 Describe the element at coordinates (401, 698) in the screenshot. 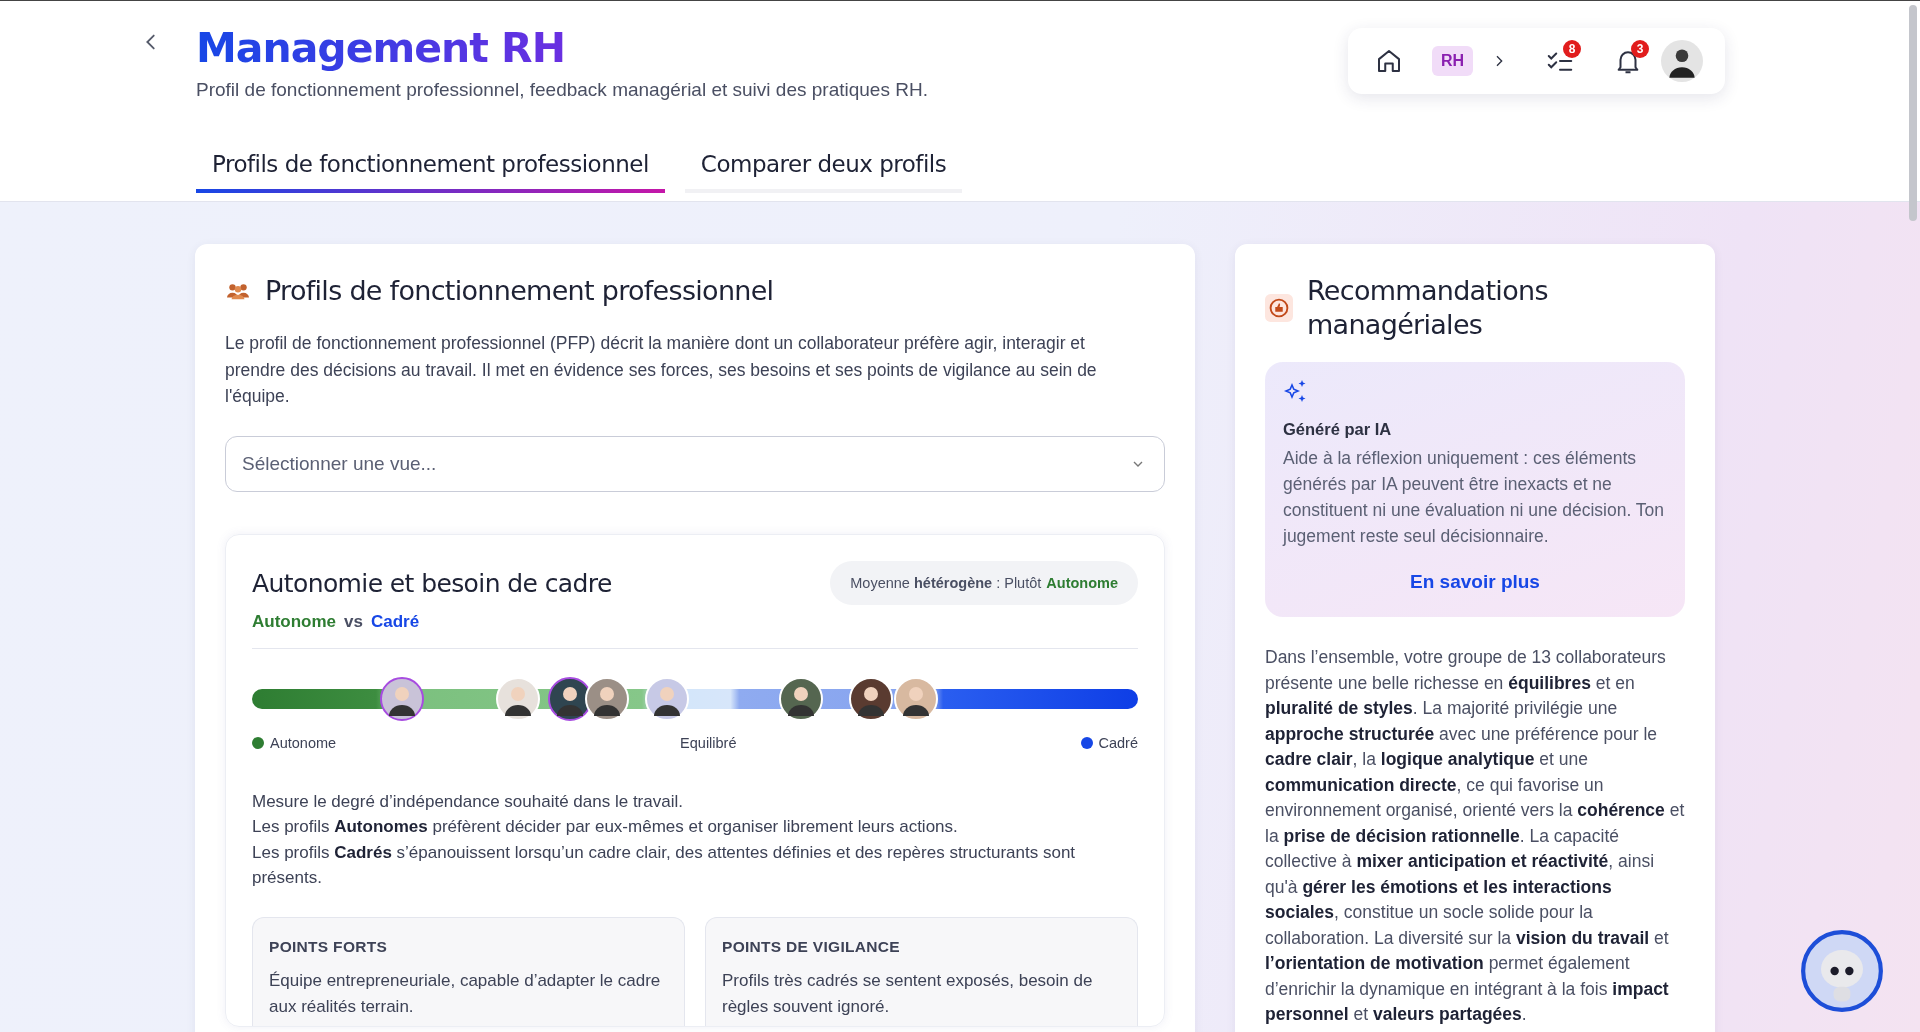

I see `avatar` at that location.